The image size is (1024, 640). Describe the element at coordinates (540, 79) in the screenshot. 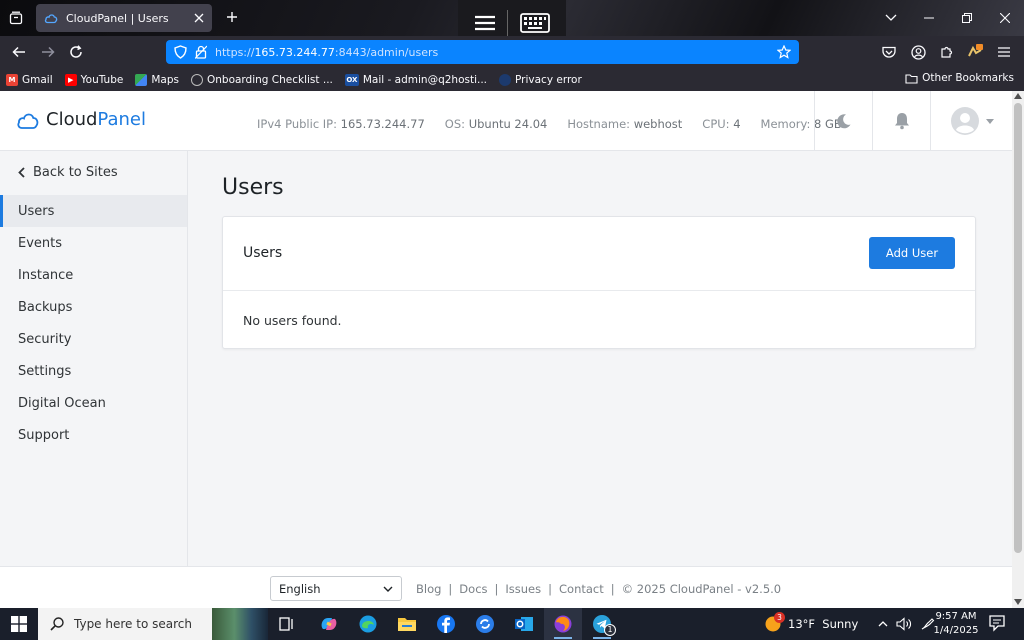

I see `bookmark-privacy-error: Privacy error` at that location.